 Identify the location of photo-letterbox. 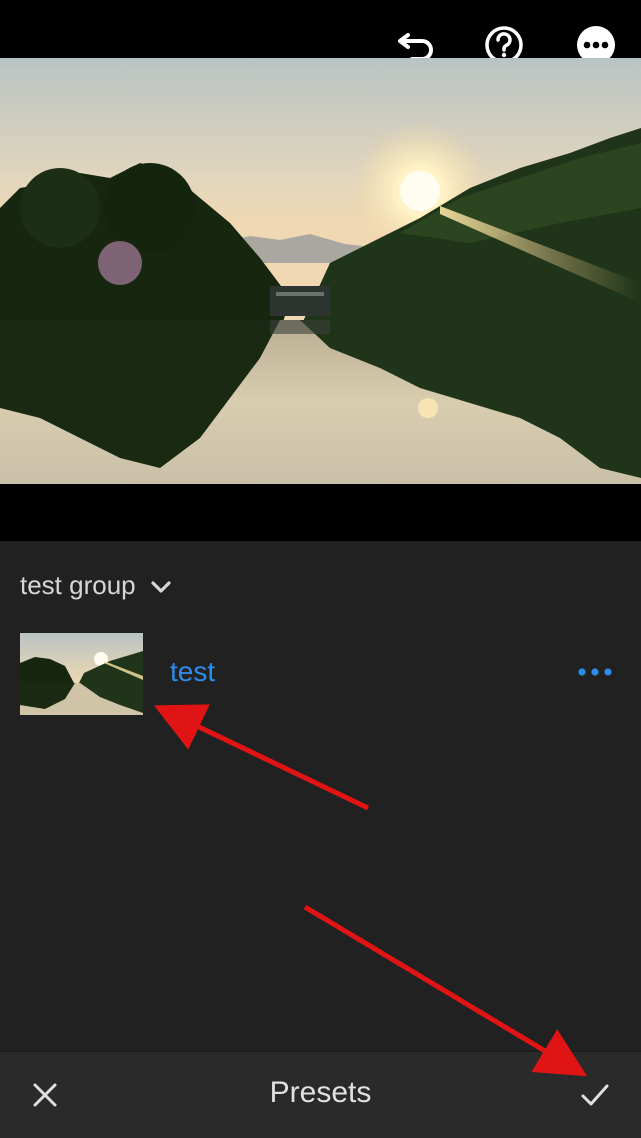
(320, 512).